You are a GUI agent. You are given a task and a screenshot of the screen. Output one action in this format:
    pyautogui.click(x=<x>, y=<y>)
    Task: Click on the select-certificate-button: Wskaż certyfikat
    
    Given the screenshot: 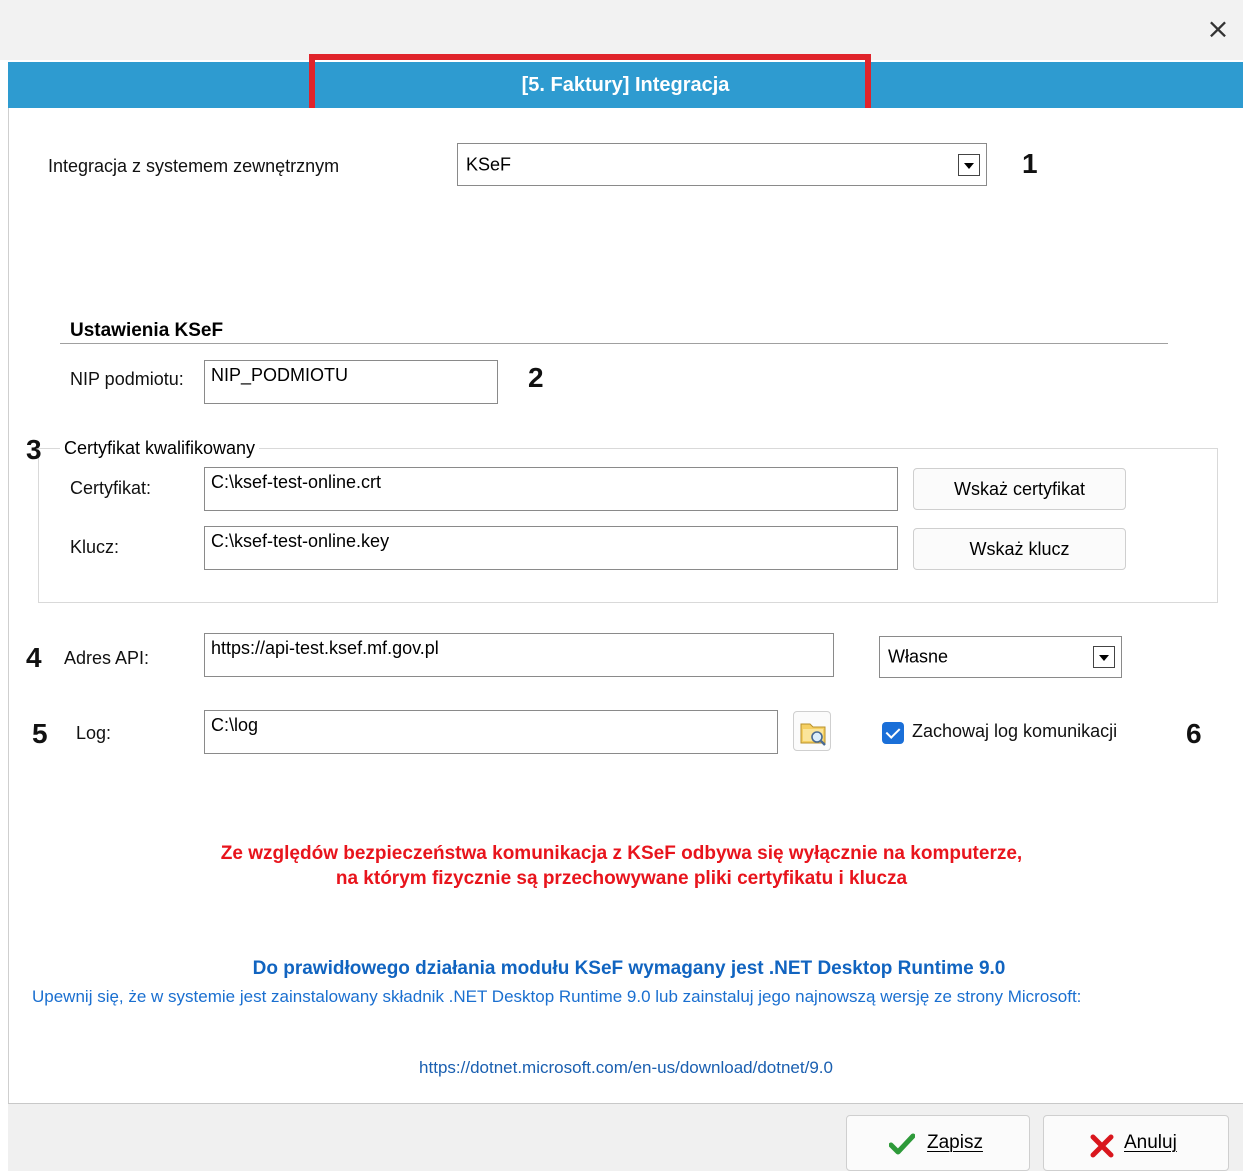 What is the action you would take?
    pyautogui.click(x=1019, y=489)
    